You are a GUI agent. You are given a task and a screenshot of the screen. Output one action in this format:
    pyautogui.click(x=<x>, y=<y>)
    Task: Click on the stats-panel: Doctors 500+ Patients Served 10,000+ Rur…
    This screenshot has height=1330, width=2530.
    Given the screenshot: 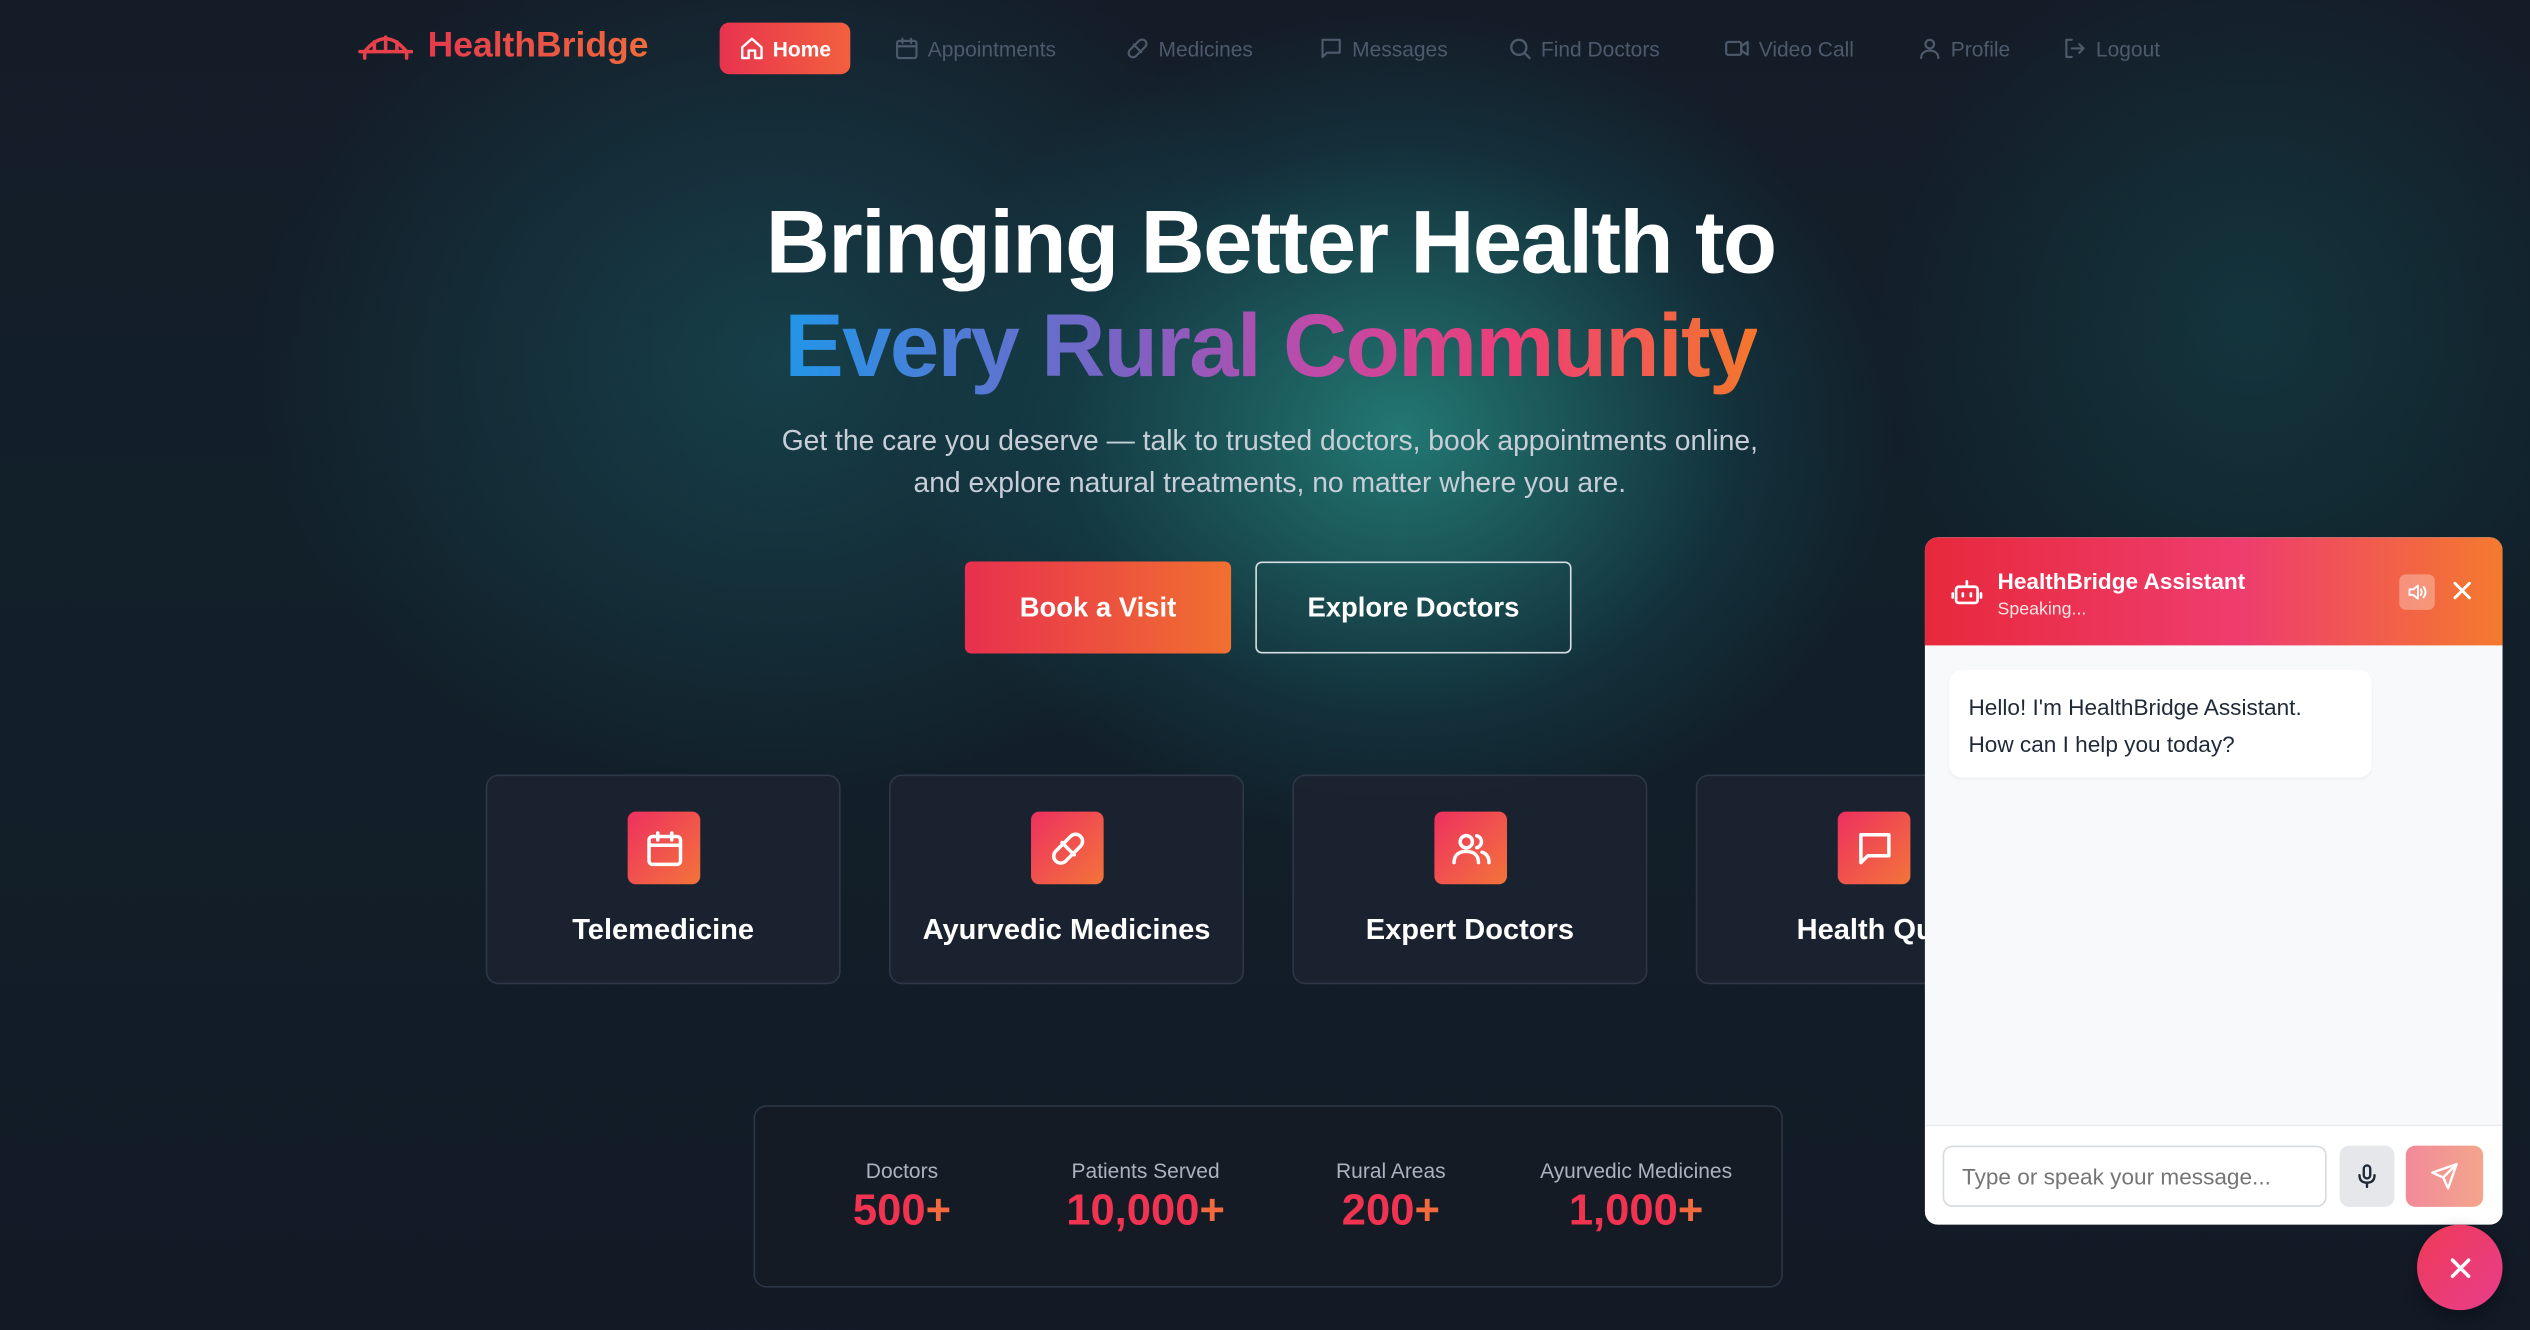 What is the action you would take?
    pyautogui.click(x=1268, y=1196)
    